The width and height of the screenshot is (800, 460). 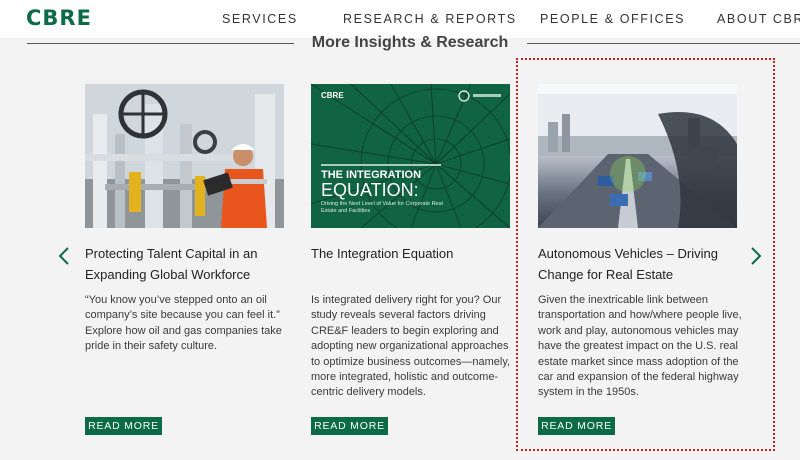 I want to click on title-divider-left, so click(x=160, y=43).